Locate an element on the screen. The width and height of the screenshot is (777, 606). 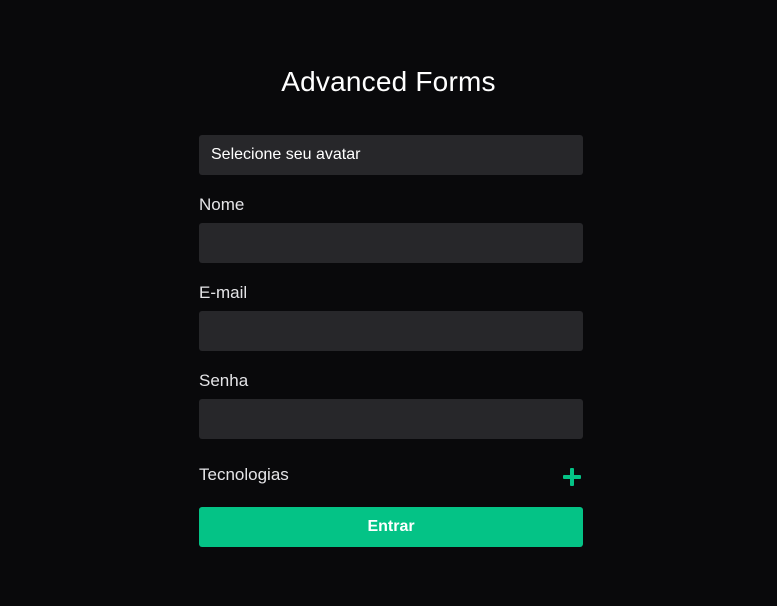
submit-button: Entrar is located at coordinates (391, 527).